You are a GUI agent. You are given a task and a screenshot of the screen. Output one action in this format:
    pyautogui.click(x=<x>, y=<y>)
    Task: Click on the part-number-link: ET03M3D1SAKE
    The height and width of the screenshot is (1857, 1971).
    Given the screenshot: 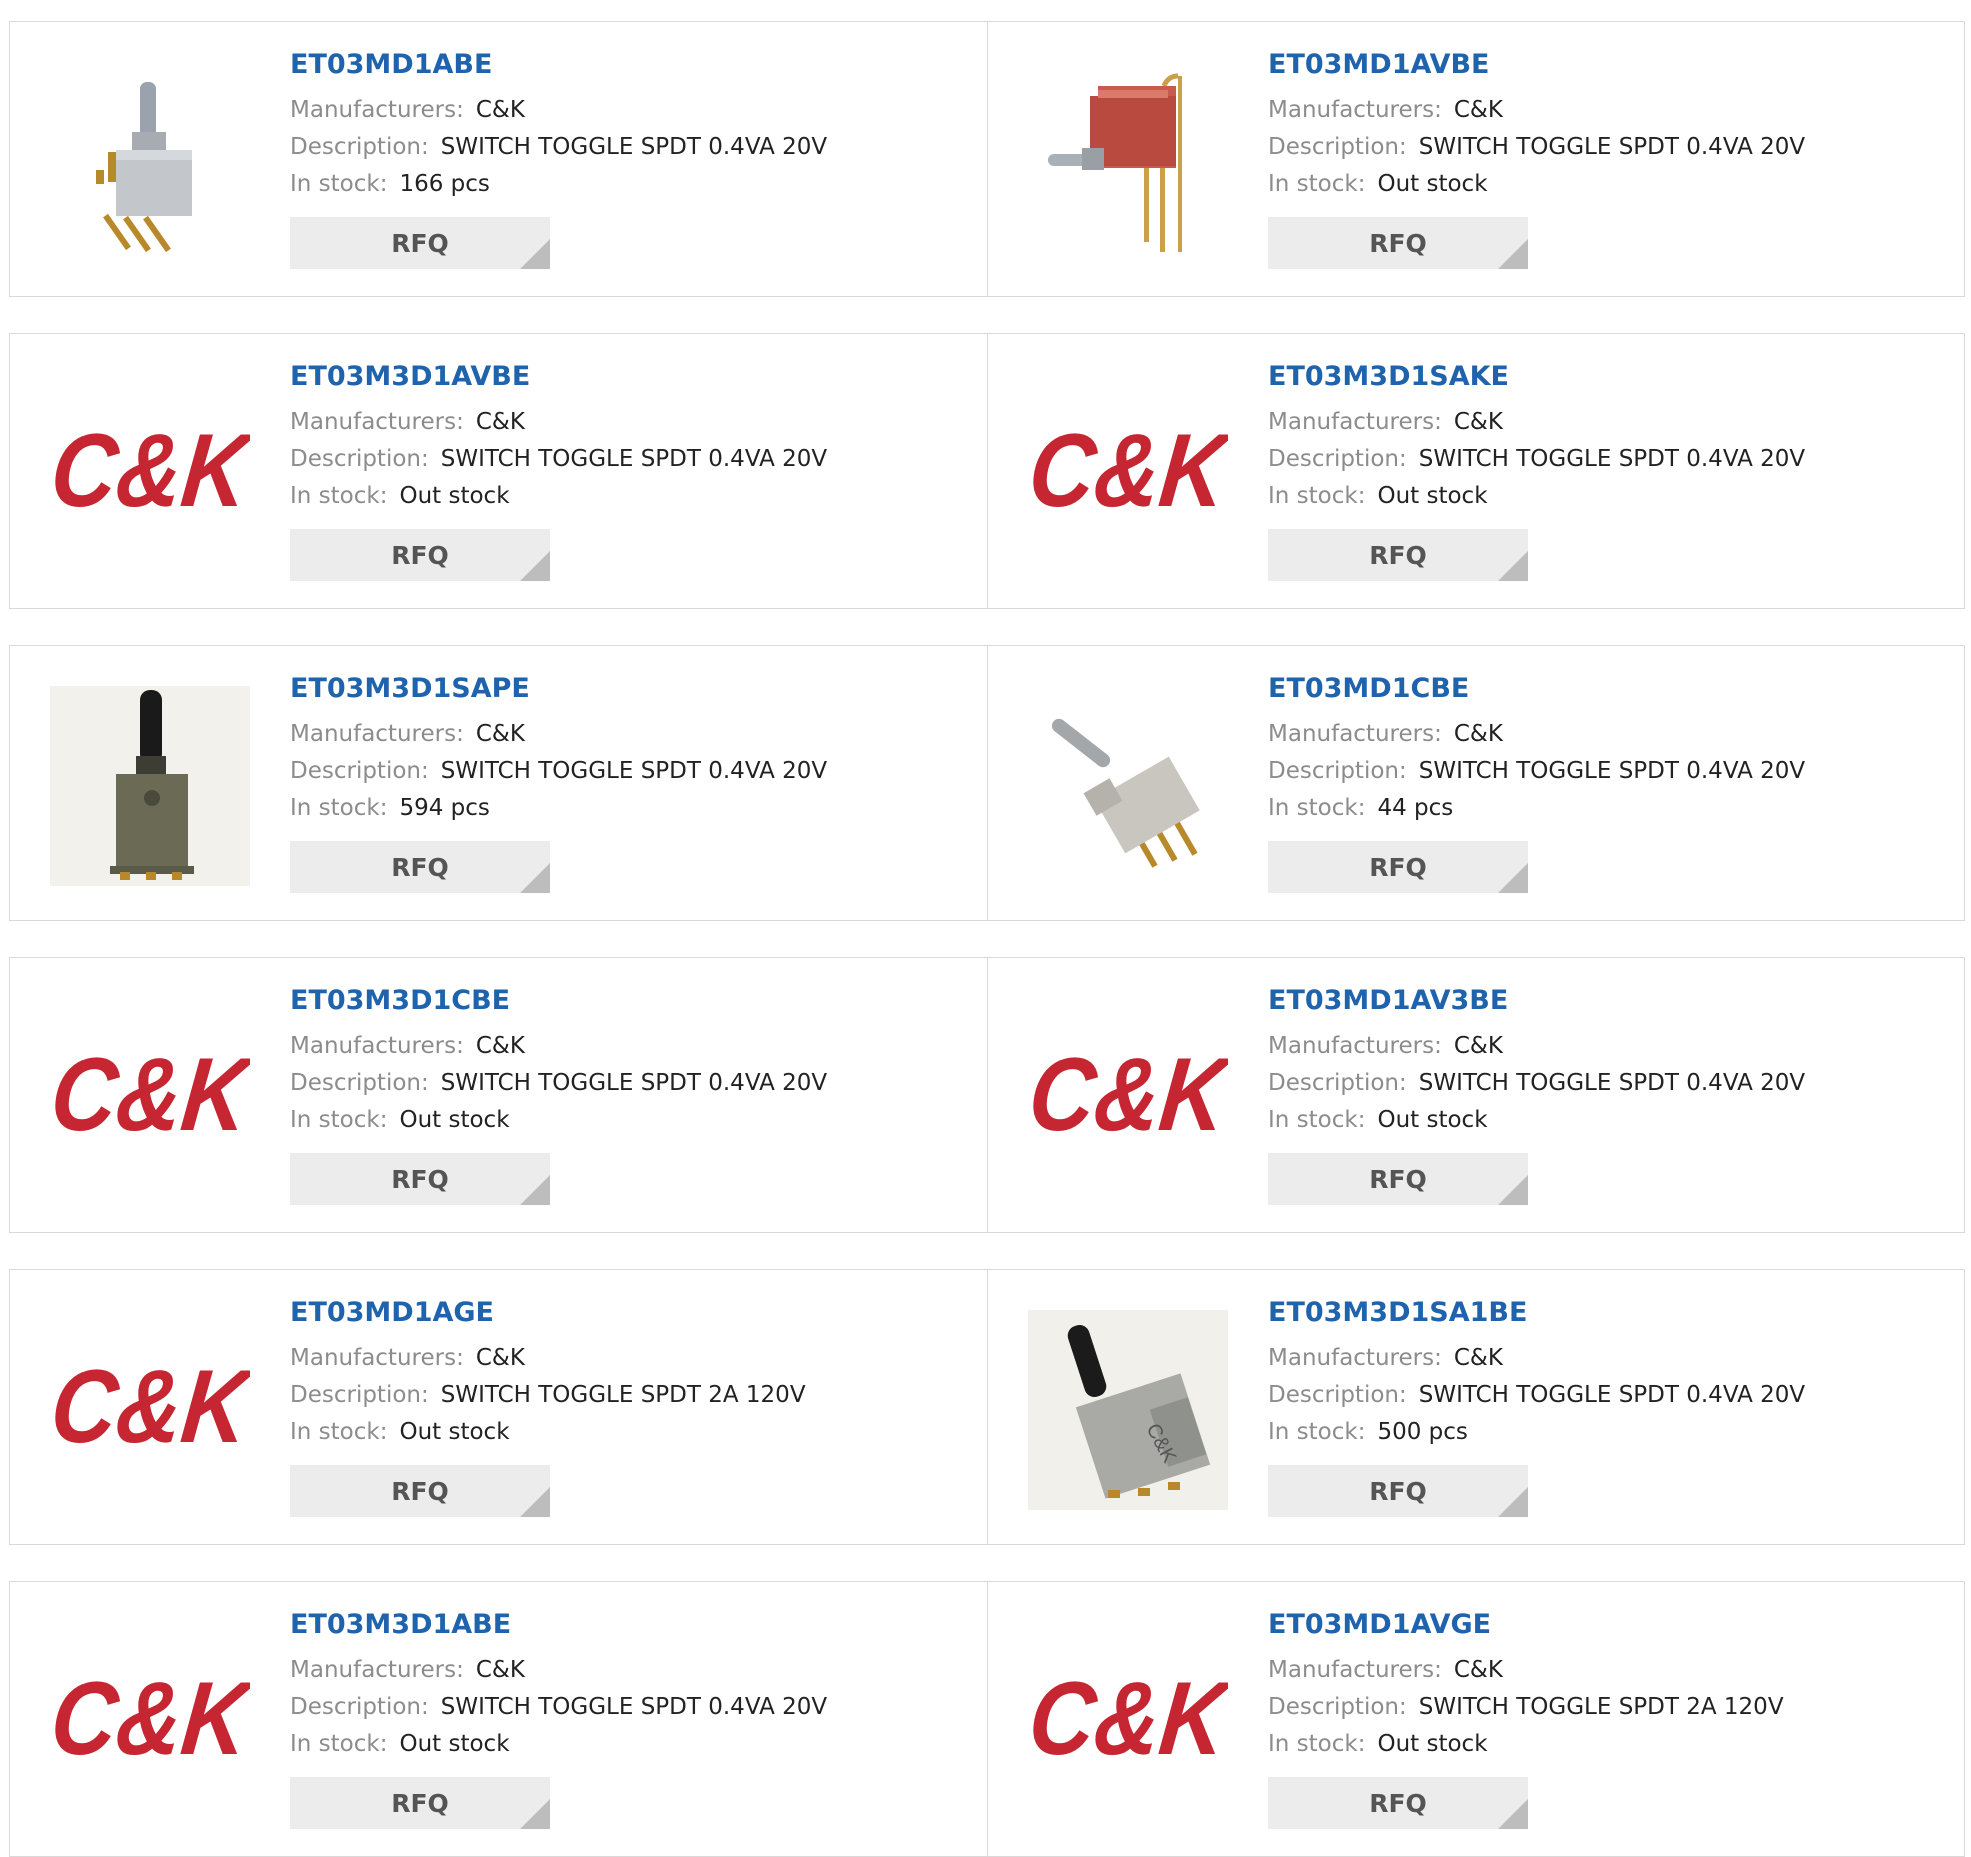 What is the action you would take?
    pyautogui.click(x=1536, y=377)
    